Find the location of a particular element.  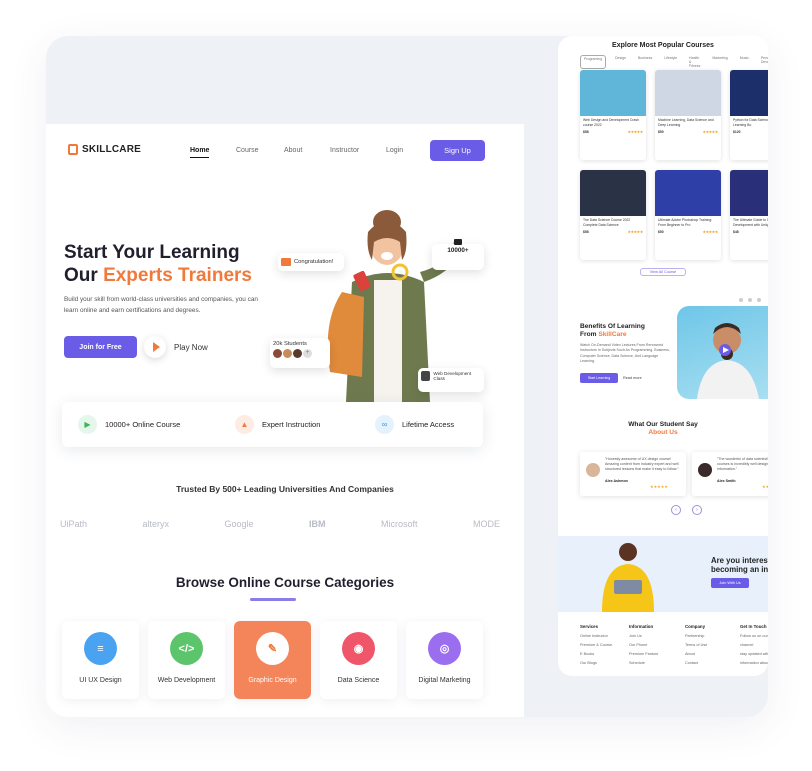

signup-button: Sign Up is located at coordinates (457, 150).